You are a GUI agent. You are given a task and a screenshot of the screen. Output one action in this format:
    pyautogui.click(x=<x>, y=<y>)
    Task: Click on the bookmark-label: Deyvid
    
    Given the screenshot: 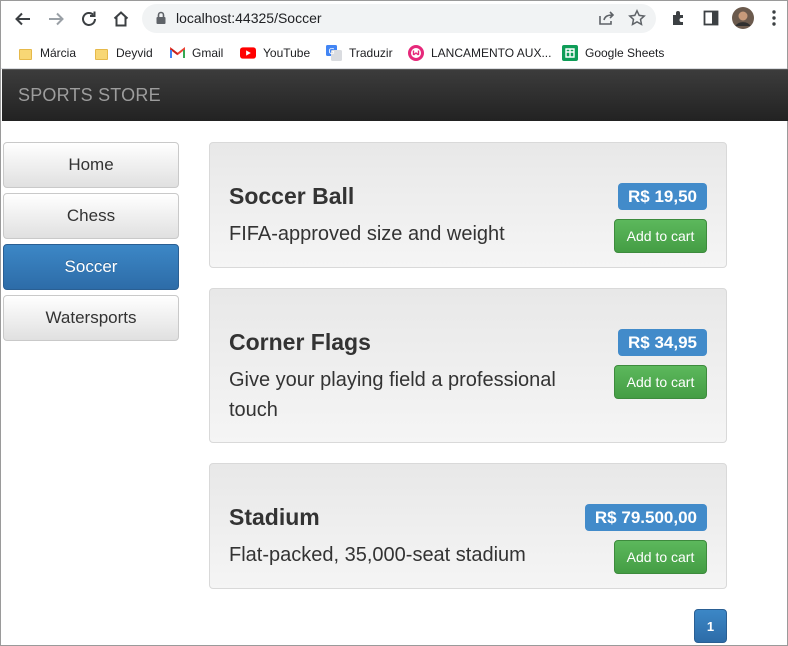 What is the action you would take?
    pyautogui.click(x=134, y=53)
    